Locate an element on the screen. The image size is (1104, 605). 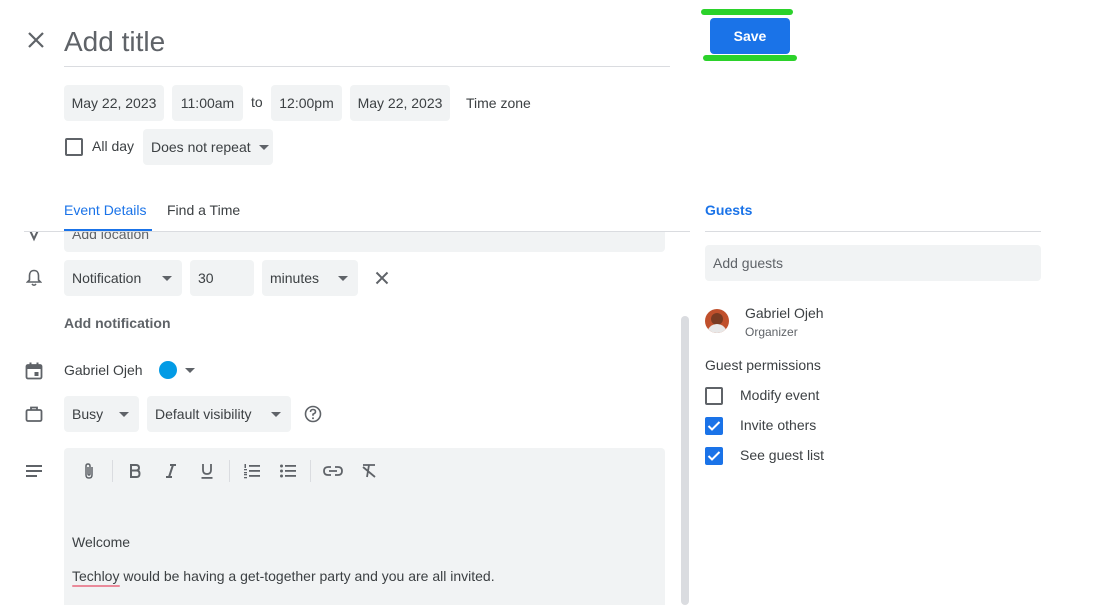
start-time: 11:00am is located at coordinates (207, 103).